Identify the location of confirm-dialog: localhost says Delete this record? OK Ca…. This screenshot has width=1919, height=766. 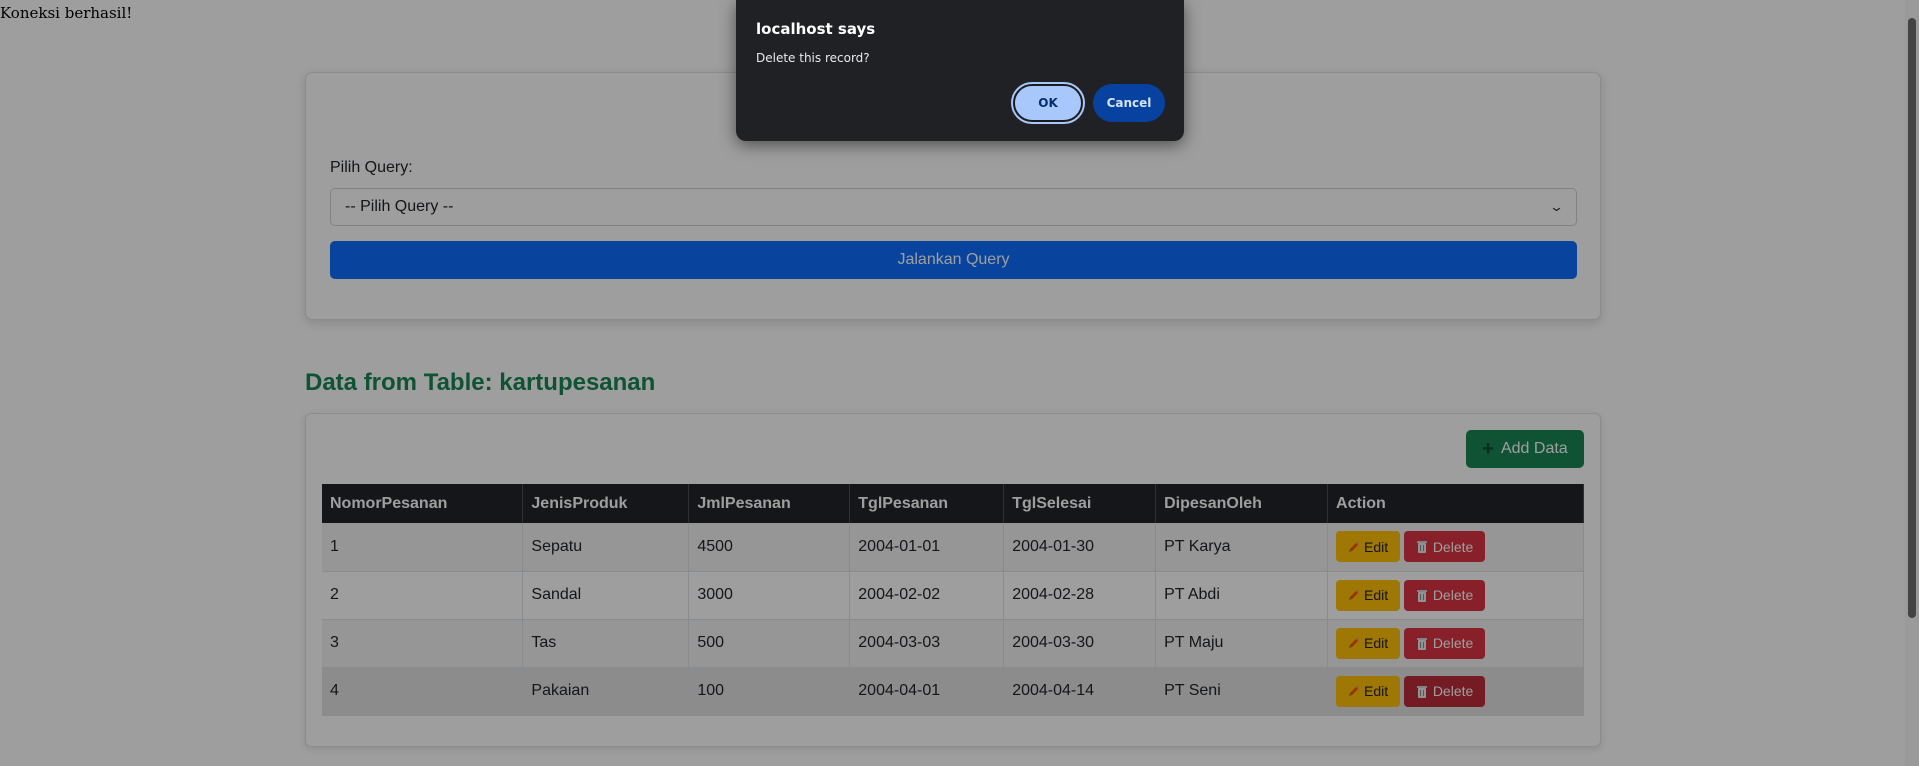
(960, 70).